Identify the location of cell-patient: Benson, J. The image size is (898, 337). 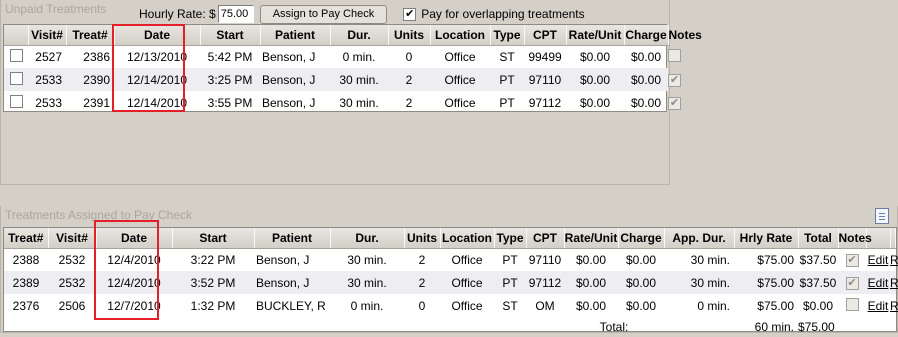
(283, 259).